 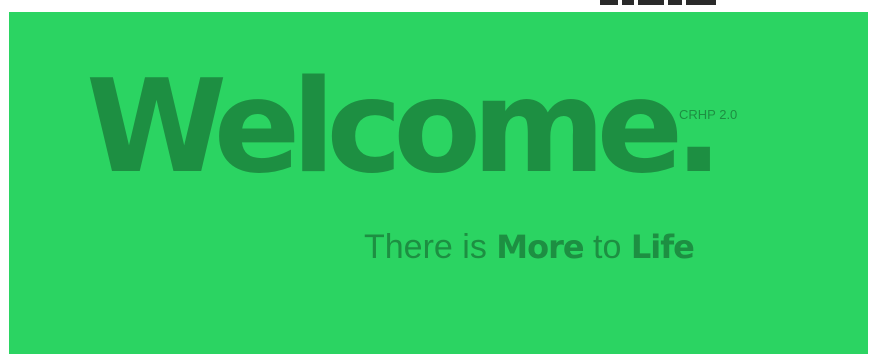 What do you see at coordinates (662, 247) in the screenshot?
I see `tagline-emphasis-life: Life` at bounding box center [662, 247].